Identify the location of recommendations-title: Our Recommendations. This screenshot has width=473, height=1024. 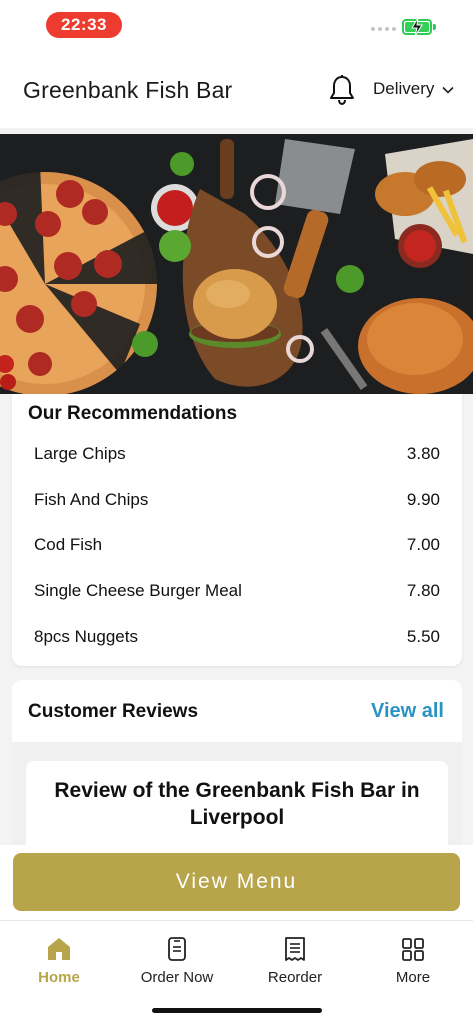
(133, 413).